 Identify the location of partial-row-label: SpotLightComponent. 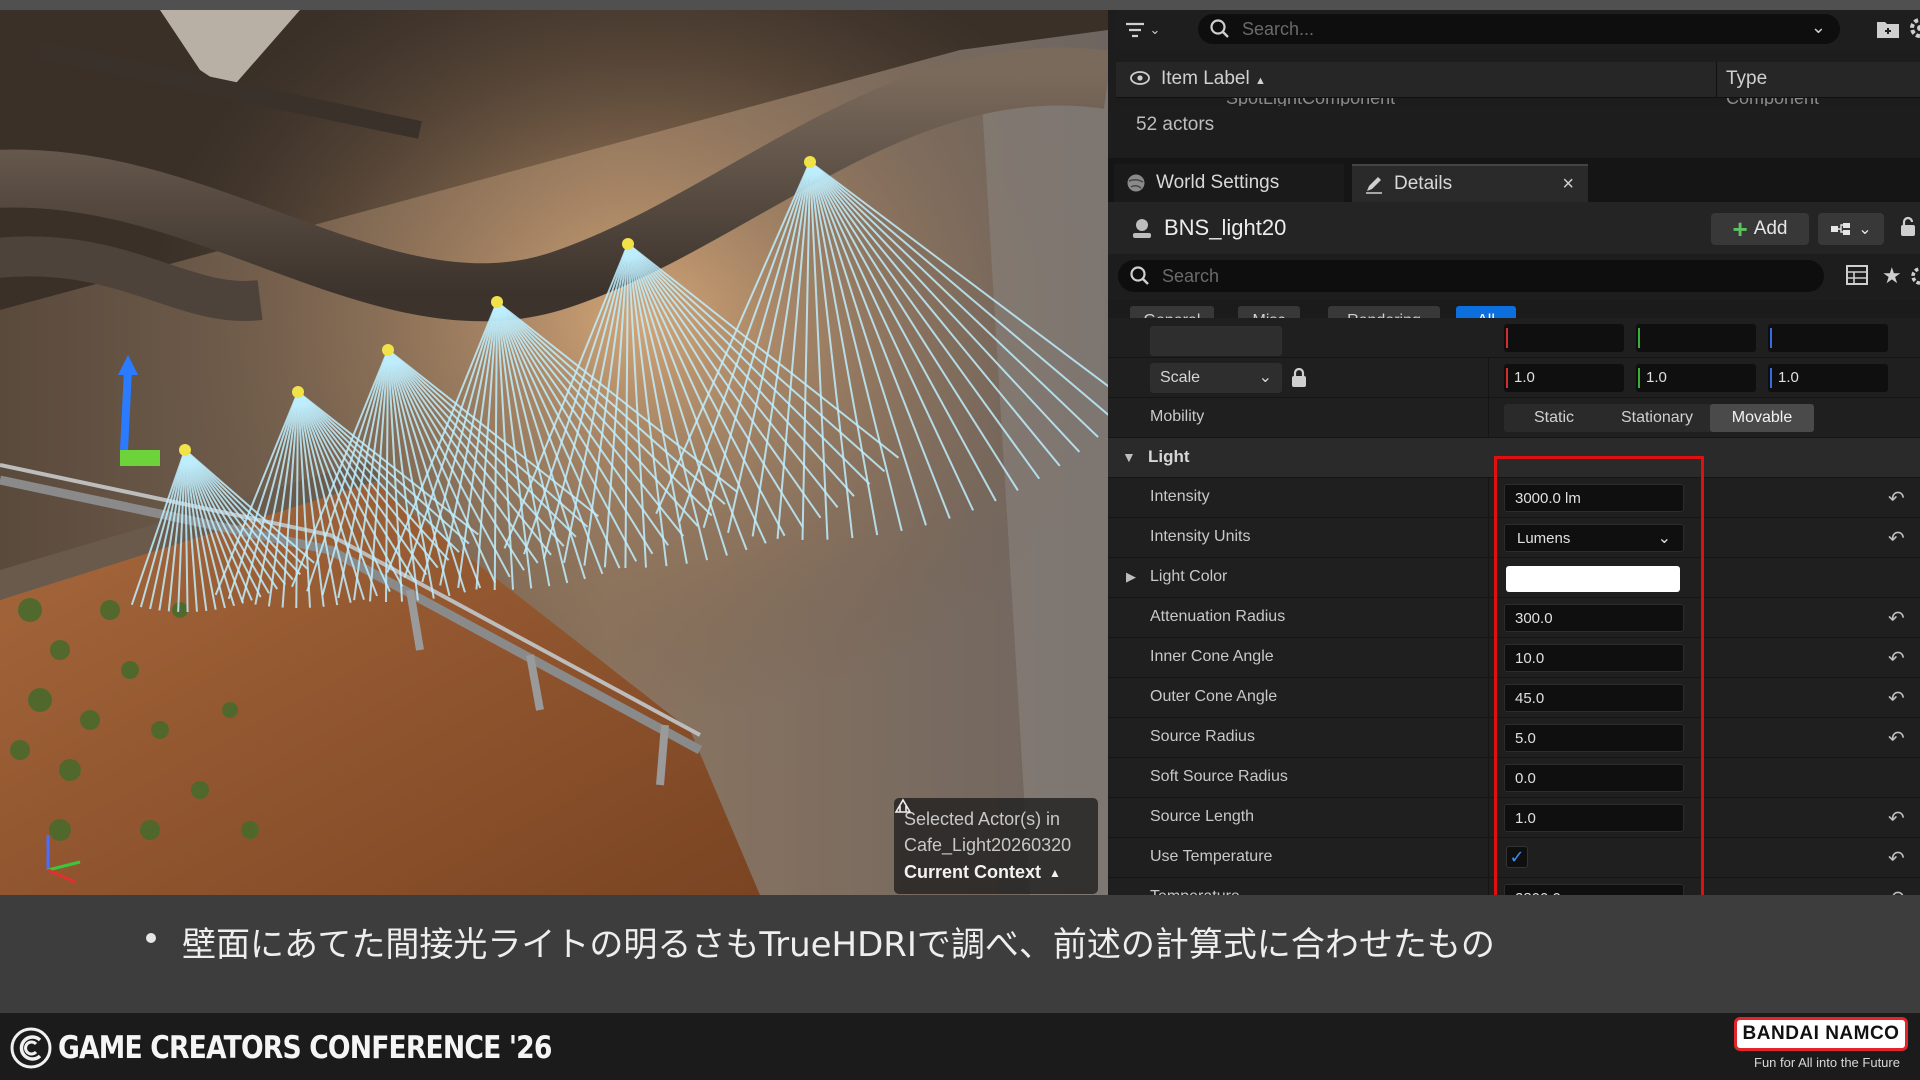
(1310, 102).